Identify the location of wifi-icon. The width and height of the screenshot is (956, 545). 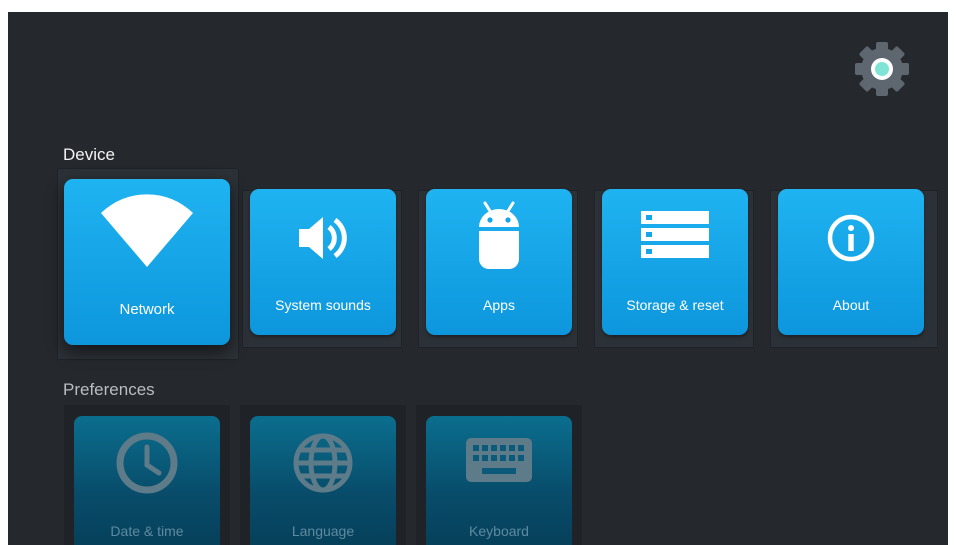
(147, 230).